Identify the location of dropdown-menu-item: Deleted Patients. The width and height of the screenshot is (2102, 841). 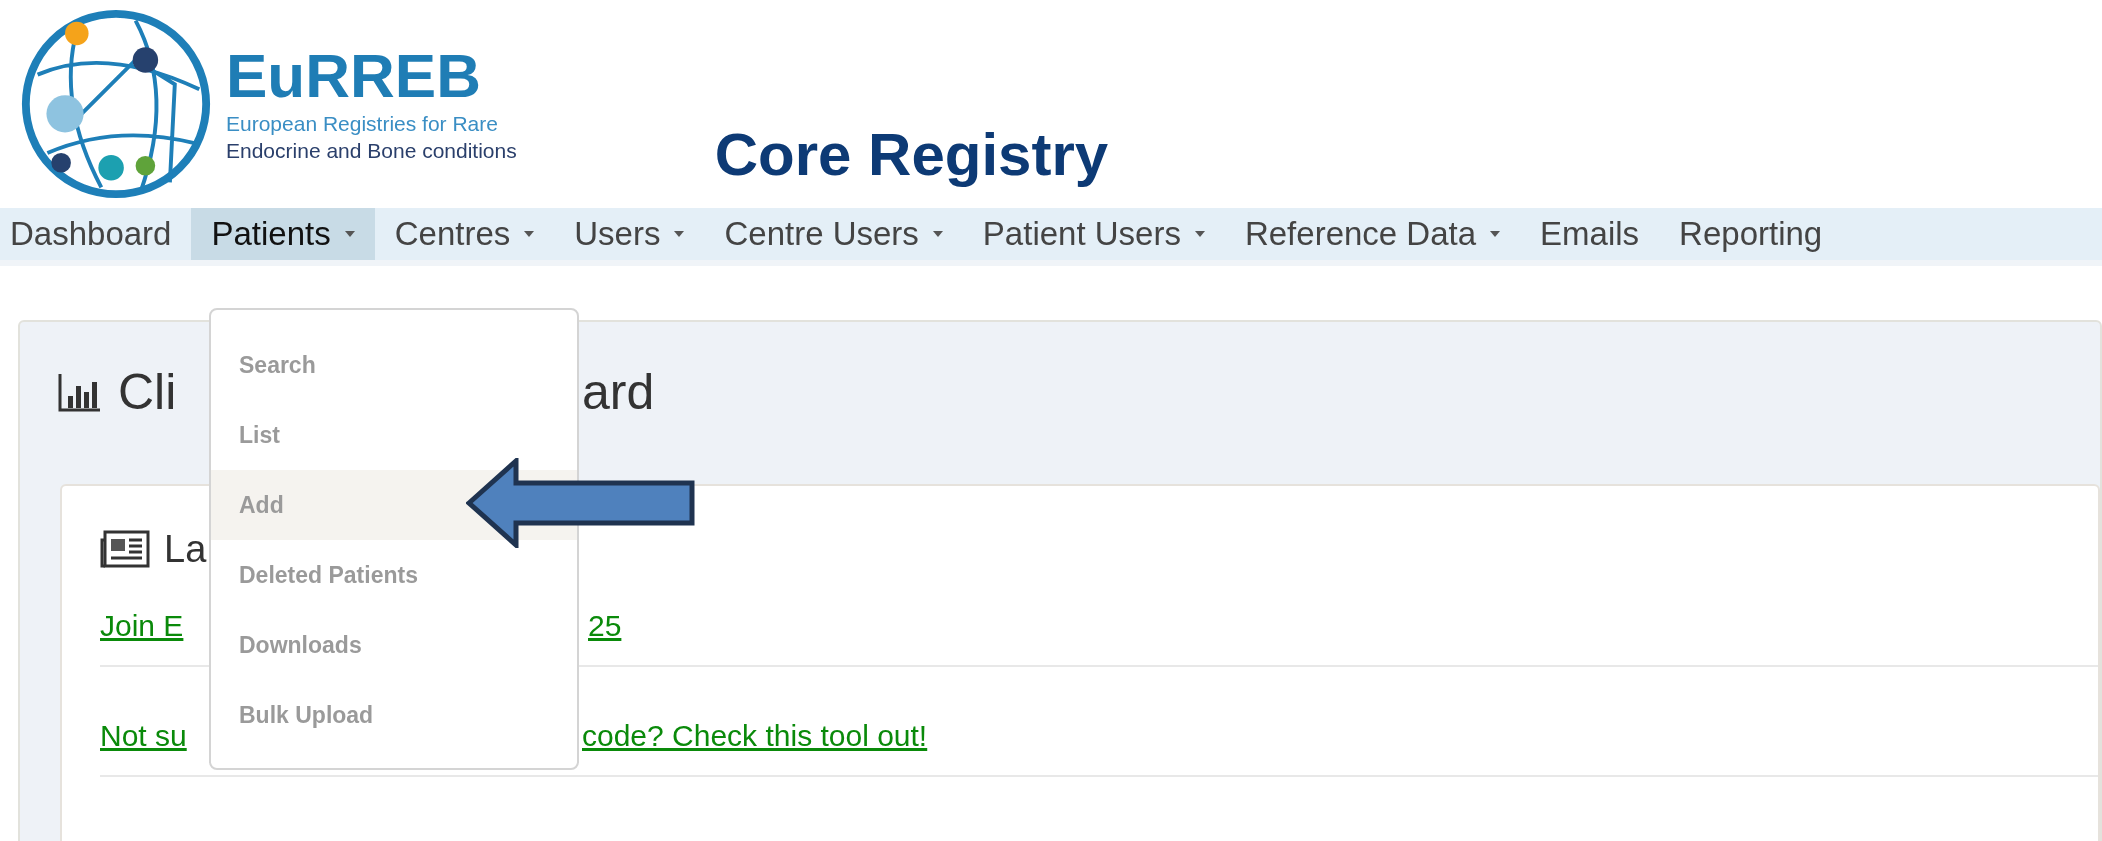
(394, 575).